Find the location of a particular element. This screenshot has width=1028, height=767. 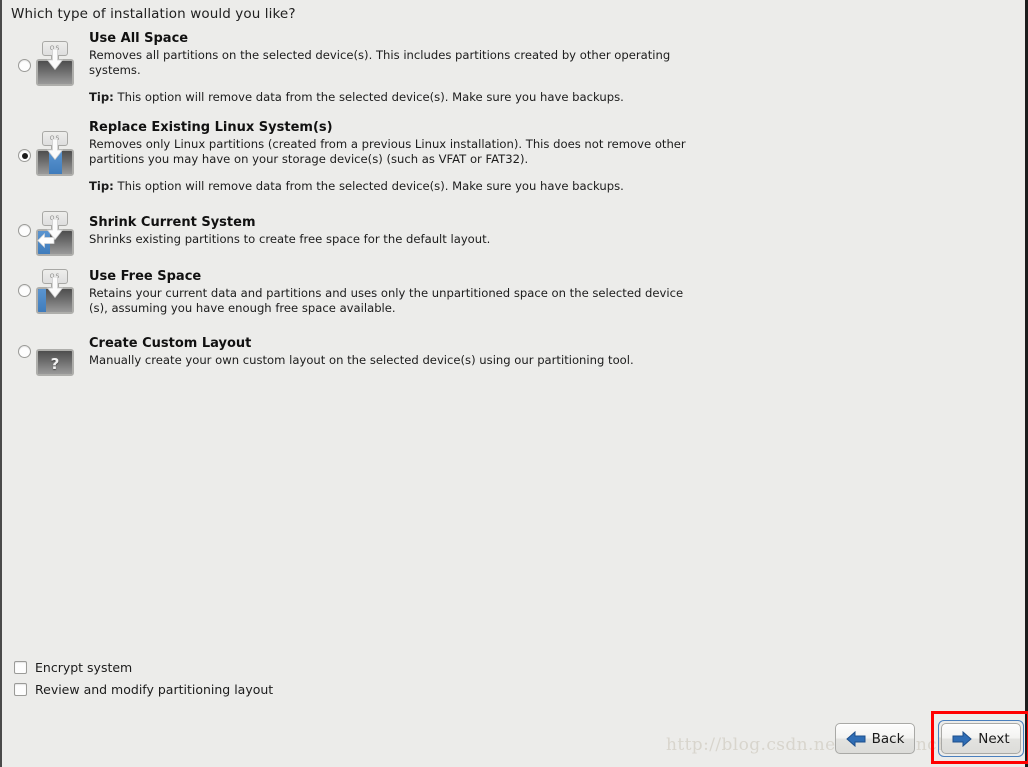

checkbox-row-encrypt-system: Encrypt system is located at coordinates (73, 667).